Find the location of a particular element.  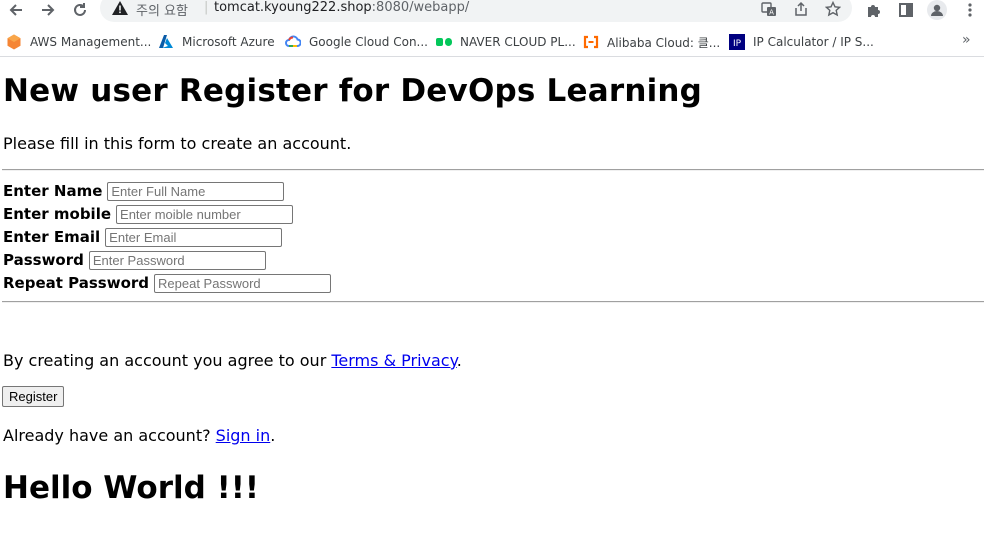

reload-button is located at coordinates (80, 10).